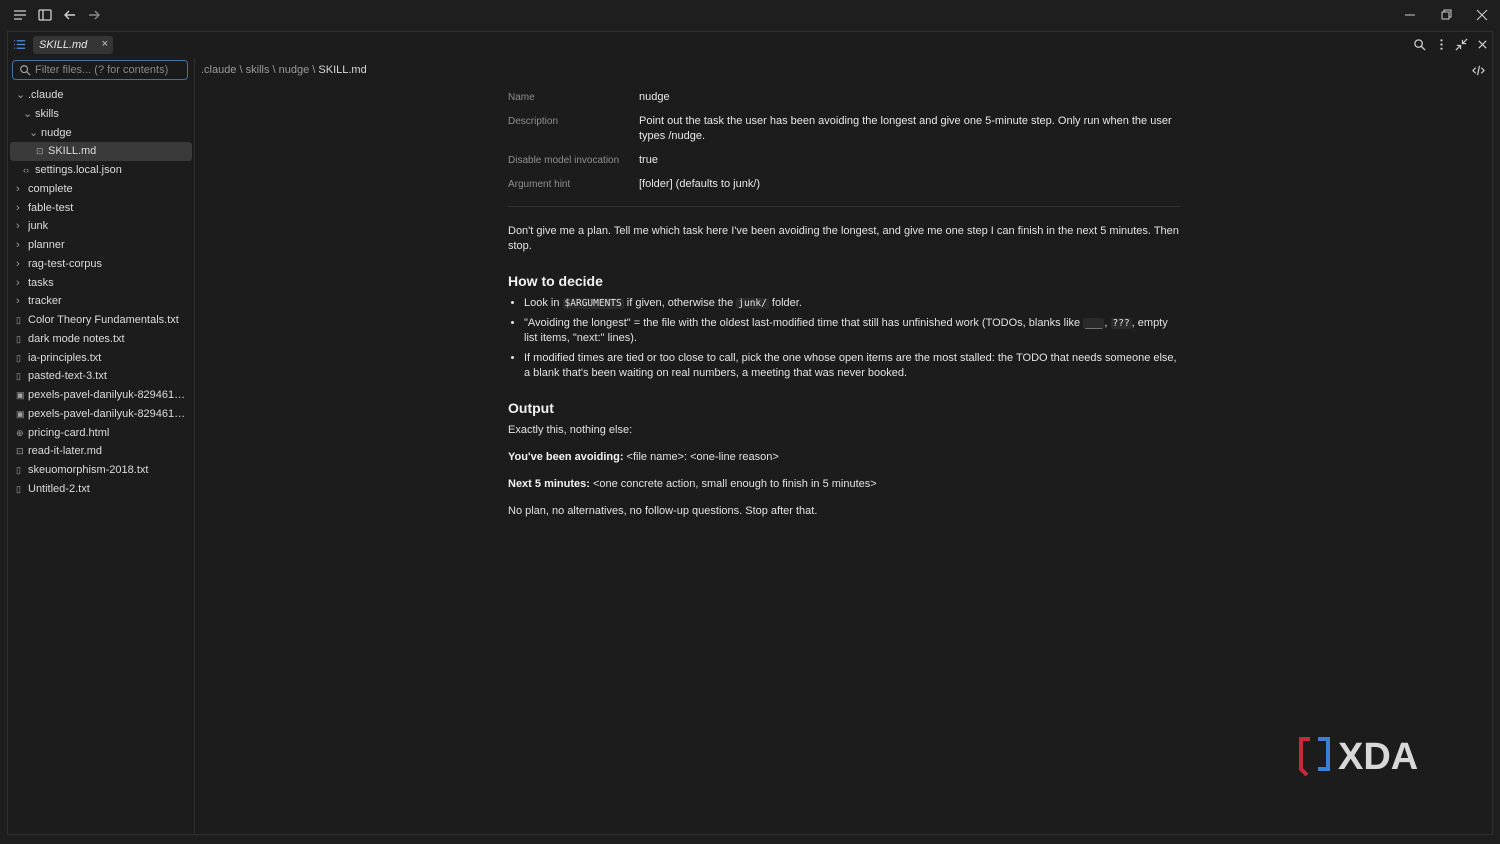  What do you see at coordinates (103, 320) in the screenshot?
I see `tree-item-label: Color Theory Fundamentals.txt` at bounding box center [103, 320].